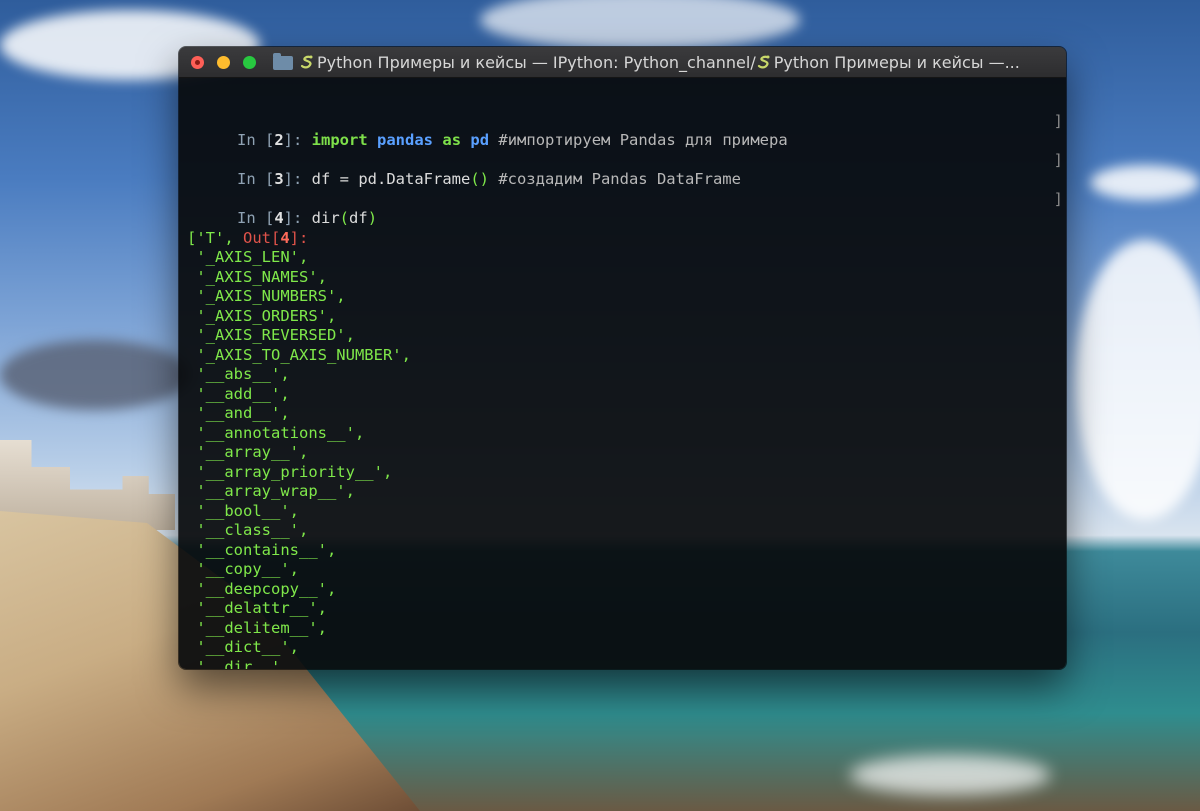 The width and height of the screenshot is (1200, 811). What do you see at coordinates (238, 374) in the screenshot?
I see `output-line: '__abs__',` at bounding box center [238, 374].